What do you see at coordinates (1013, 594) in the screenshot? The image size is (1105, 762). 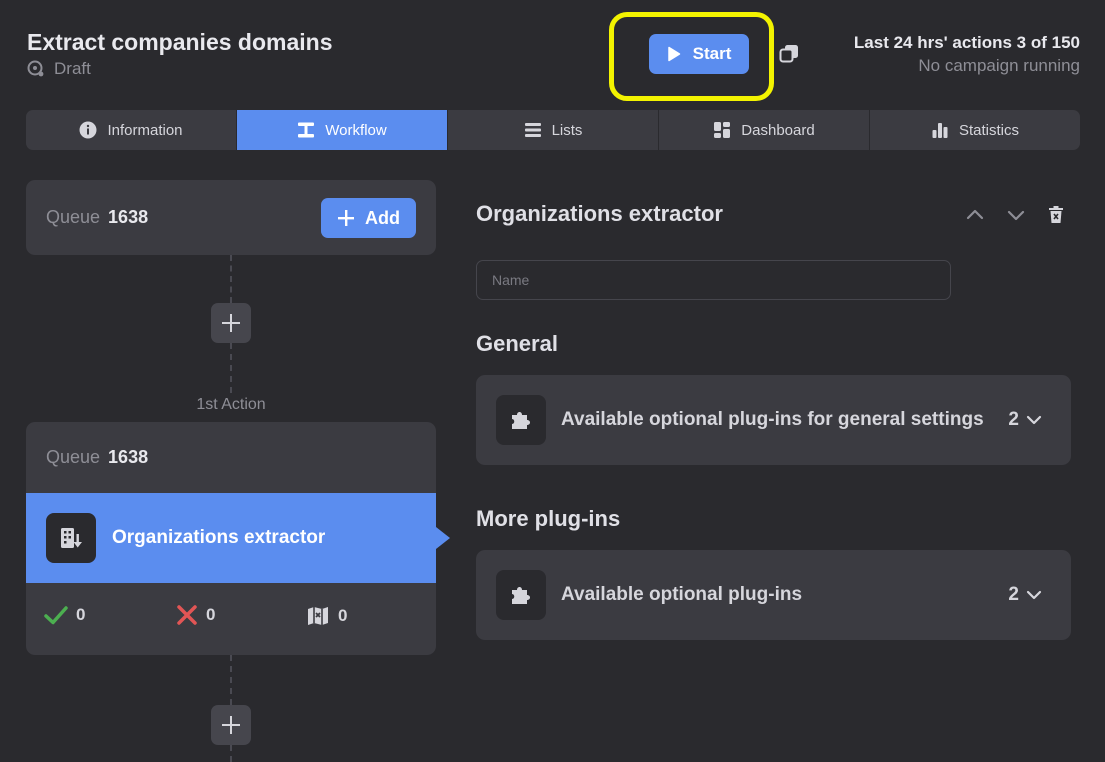 I see `more-plugins-count: 2` at bounding box center [1013, 594].